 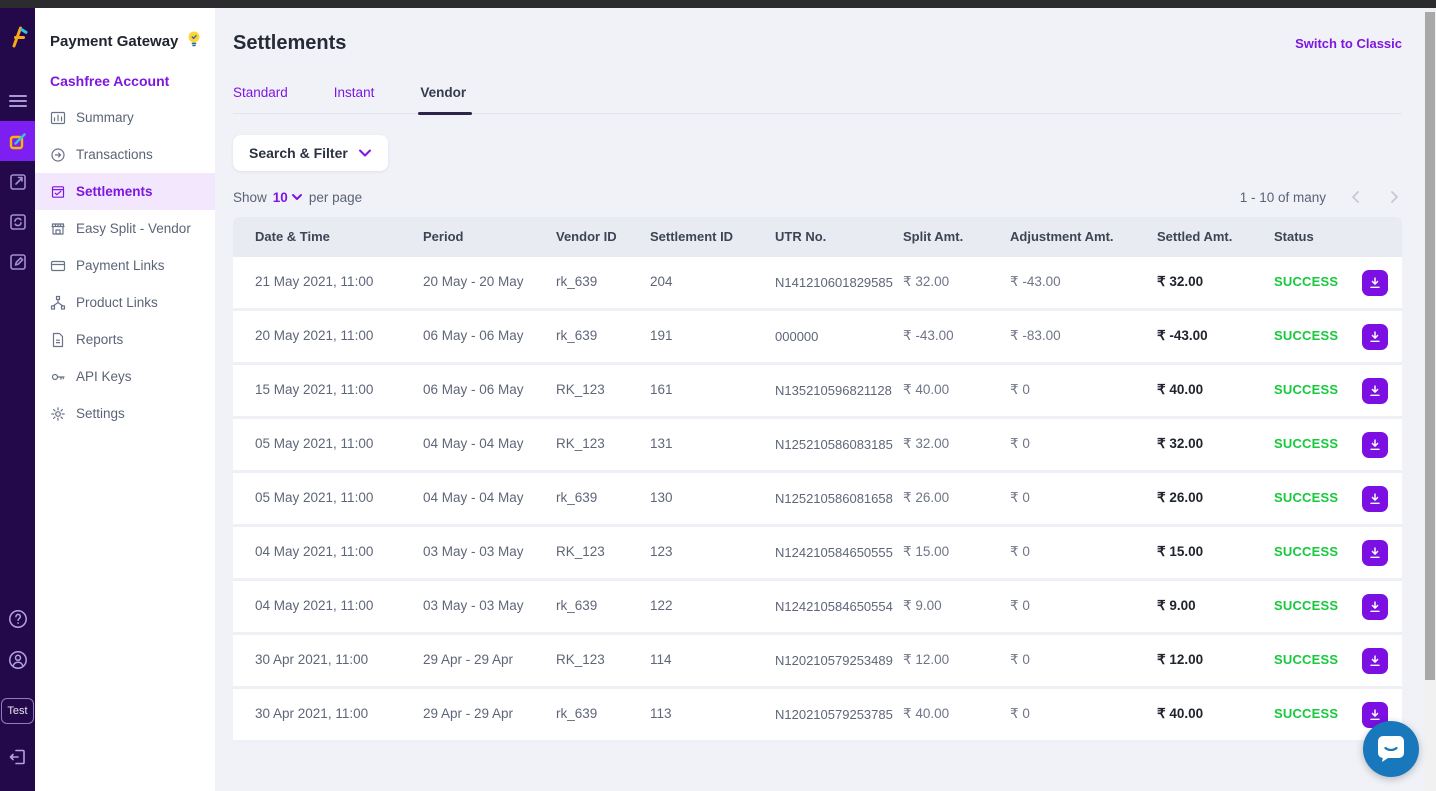 I want to click on sidebar-item-settlements: Settlements, so click(x=125, y=191).